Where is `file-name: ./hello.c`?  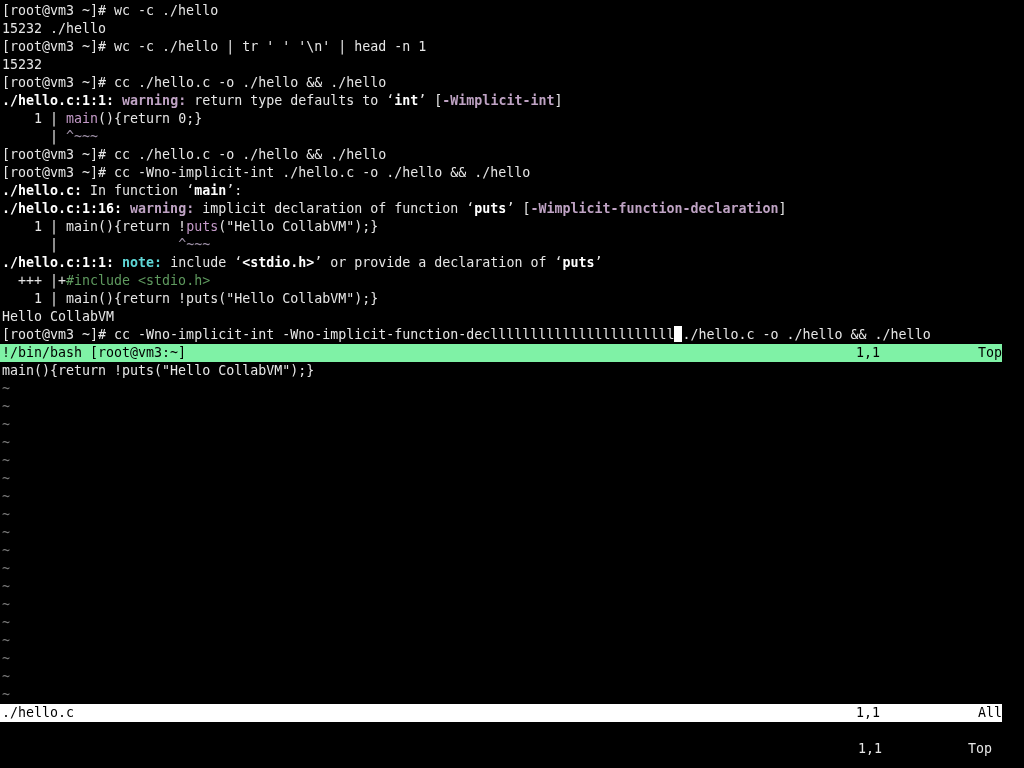 file-name: ./hello.c is located at coordinates (39, 713).